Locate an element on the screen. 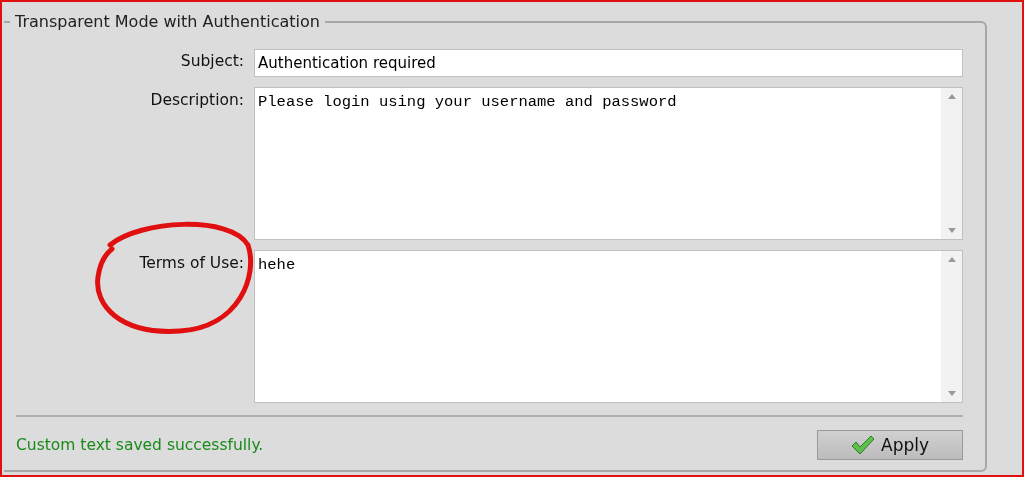 The width and height of the screenshot is (1024, 477). panel-title: Transparent Mode with Authentication is located at coordinates (167, 21).